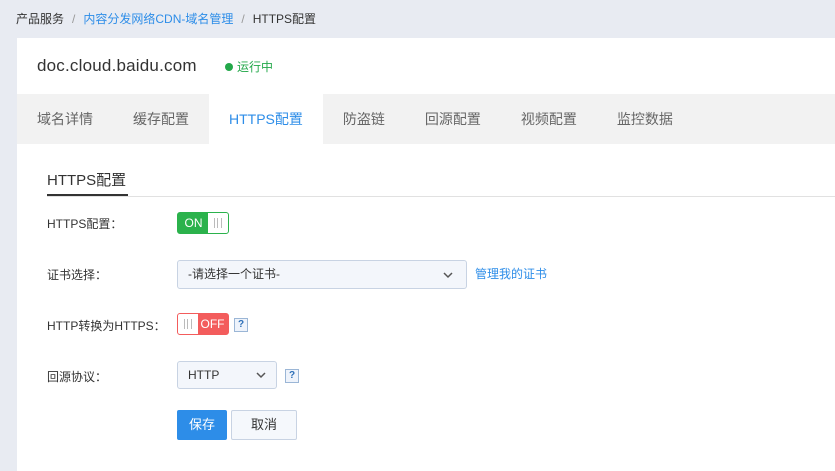  Describe the element at coordinates (117, 65) in the screenshot. I see `domain-title: doc.cloud.baidu.com` at that location.